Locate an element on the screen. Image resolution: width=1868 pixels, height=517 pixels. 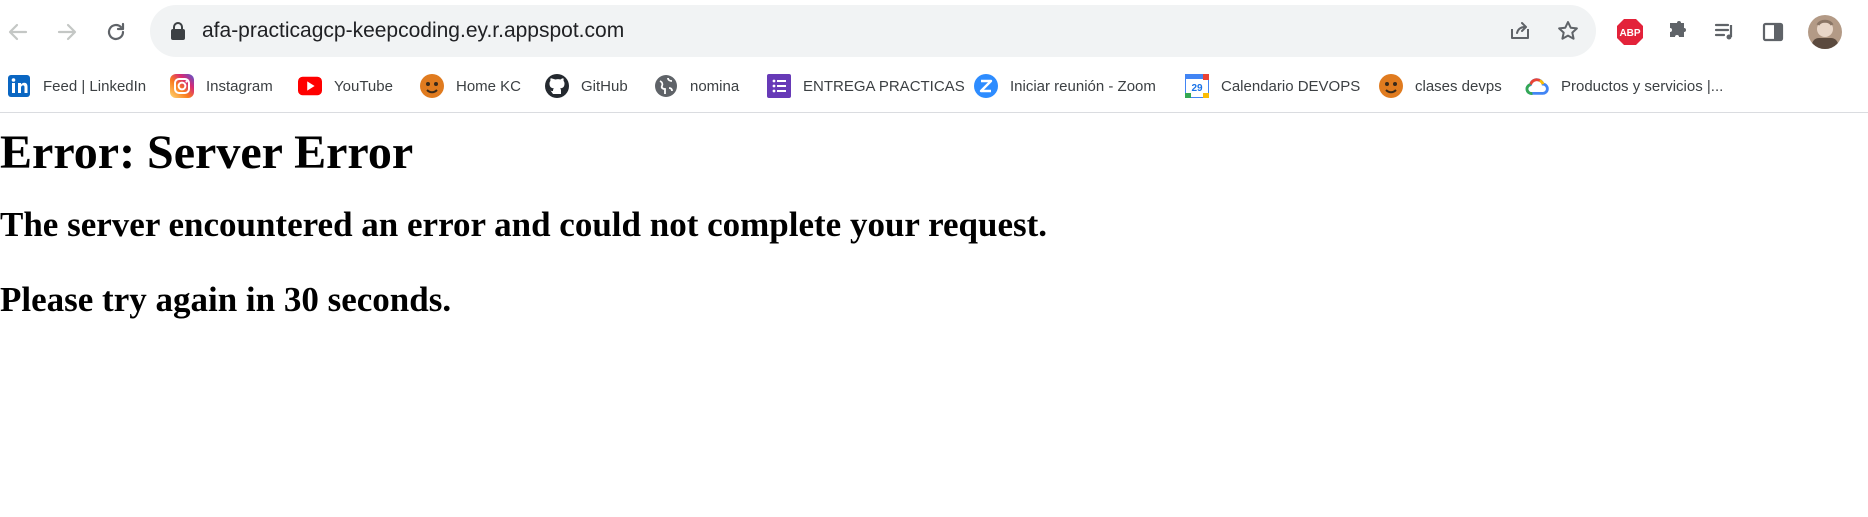
side-panel-button is located at coordinates (1773, 32).